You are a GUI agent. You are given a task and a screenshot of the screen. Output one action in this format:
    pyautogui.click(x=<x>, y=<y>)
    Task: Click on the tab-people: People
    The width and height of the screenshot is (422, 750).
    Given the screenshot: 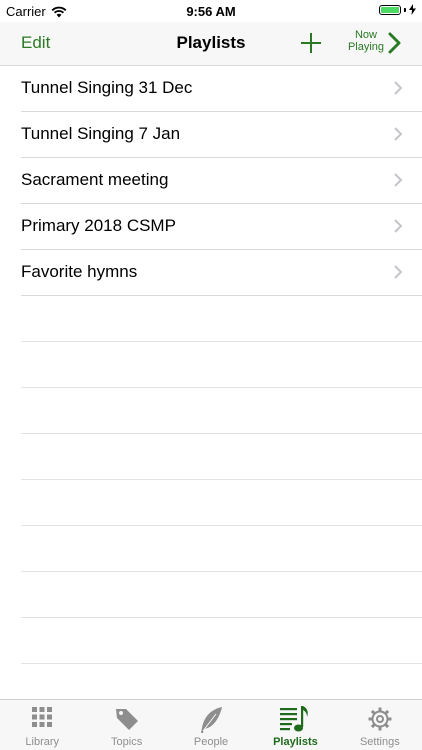 What is the action you would take?
    pyautogui.click(x=211, y=725)
    